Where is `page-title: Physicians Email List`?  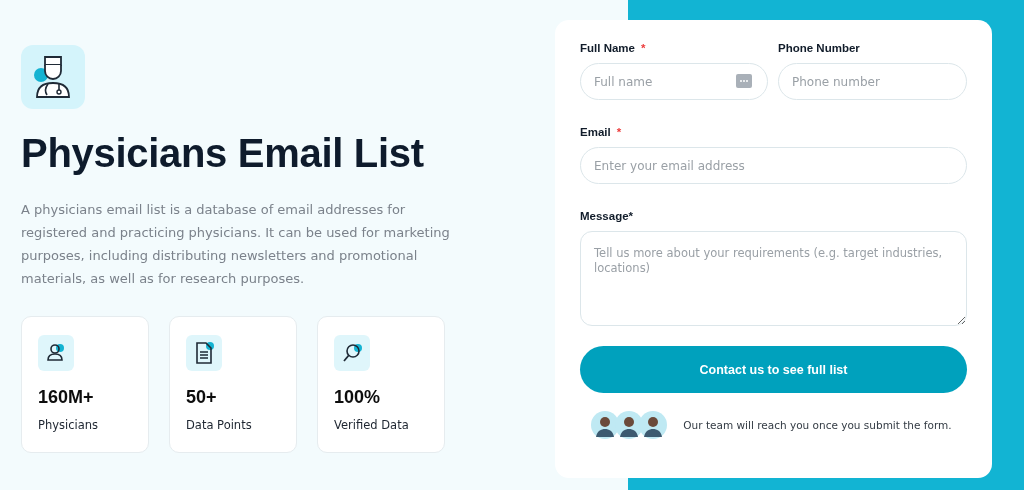 page-title: Physicians Email List is located at coordinates (223, 153).